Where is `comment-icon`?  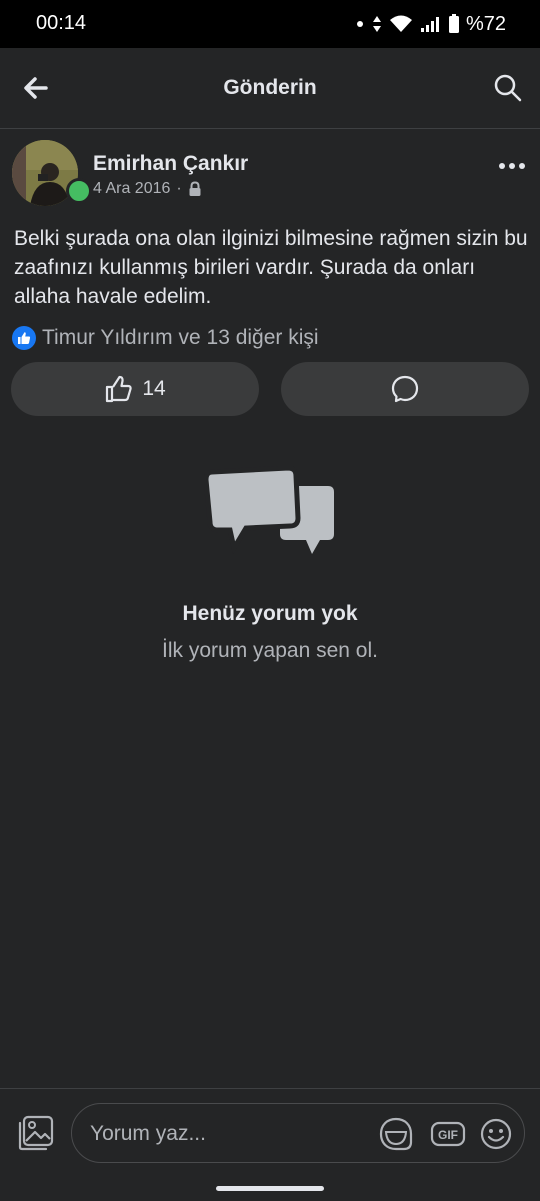
comment-icon is located at coordinates (405, 389).